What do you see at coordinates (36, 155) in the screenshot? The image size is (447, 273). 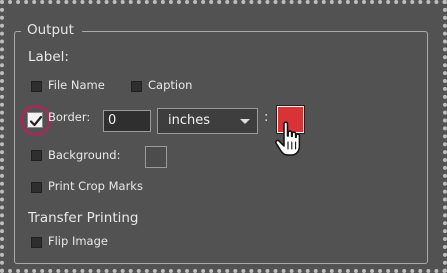 I see `background-checkbox` at bounding box center [36, 155].